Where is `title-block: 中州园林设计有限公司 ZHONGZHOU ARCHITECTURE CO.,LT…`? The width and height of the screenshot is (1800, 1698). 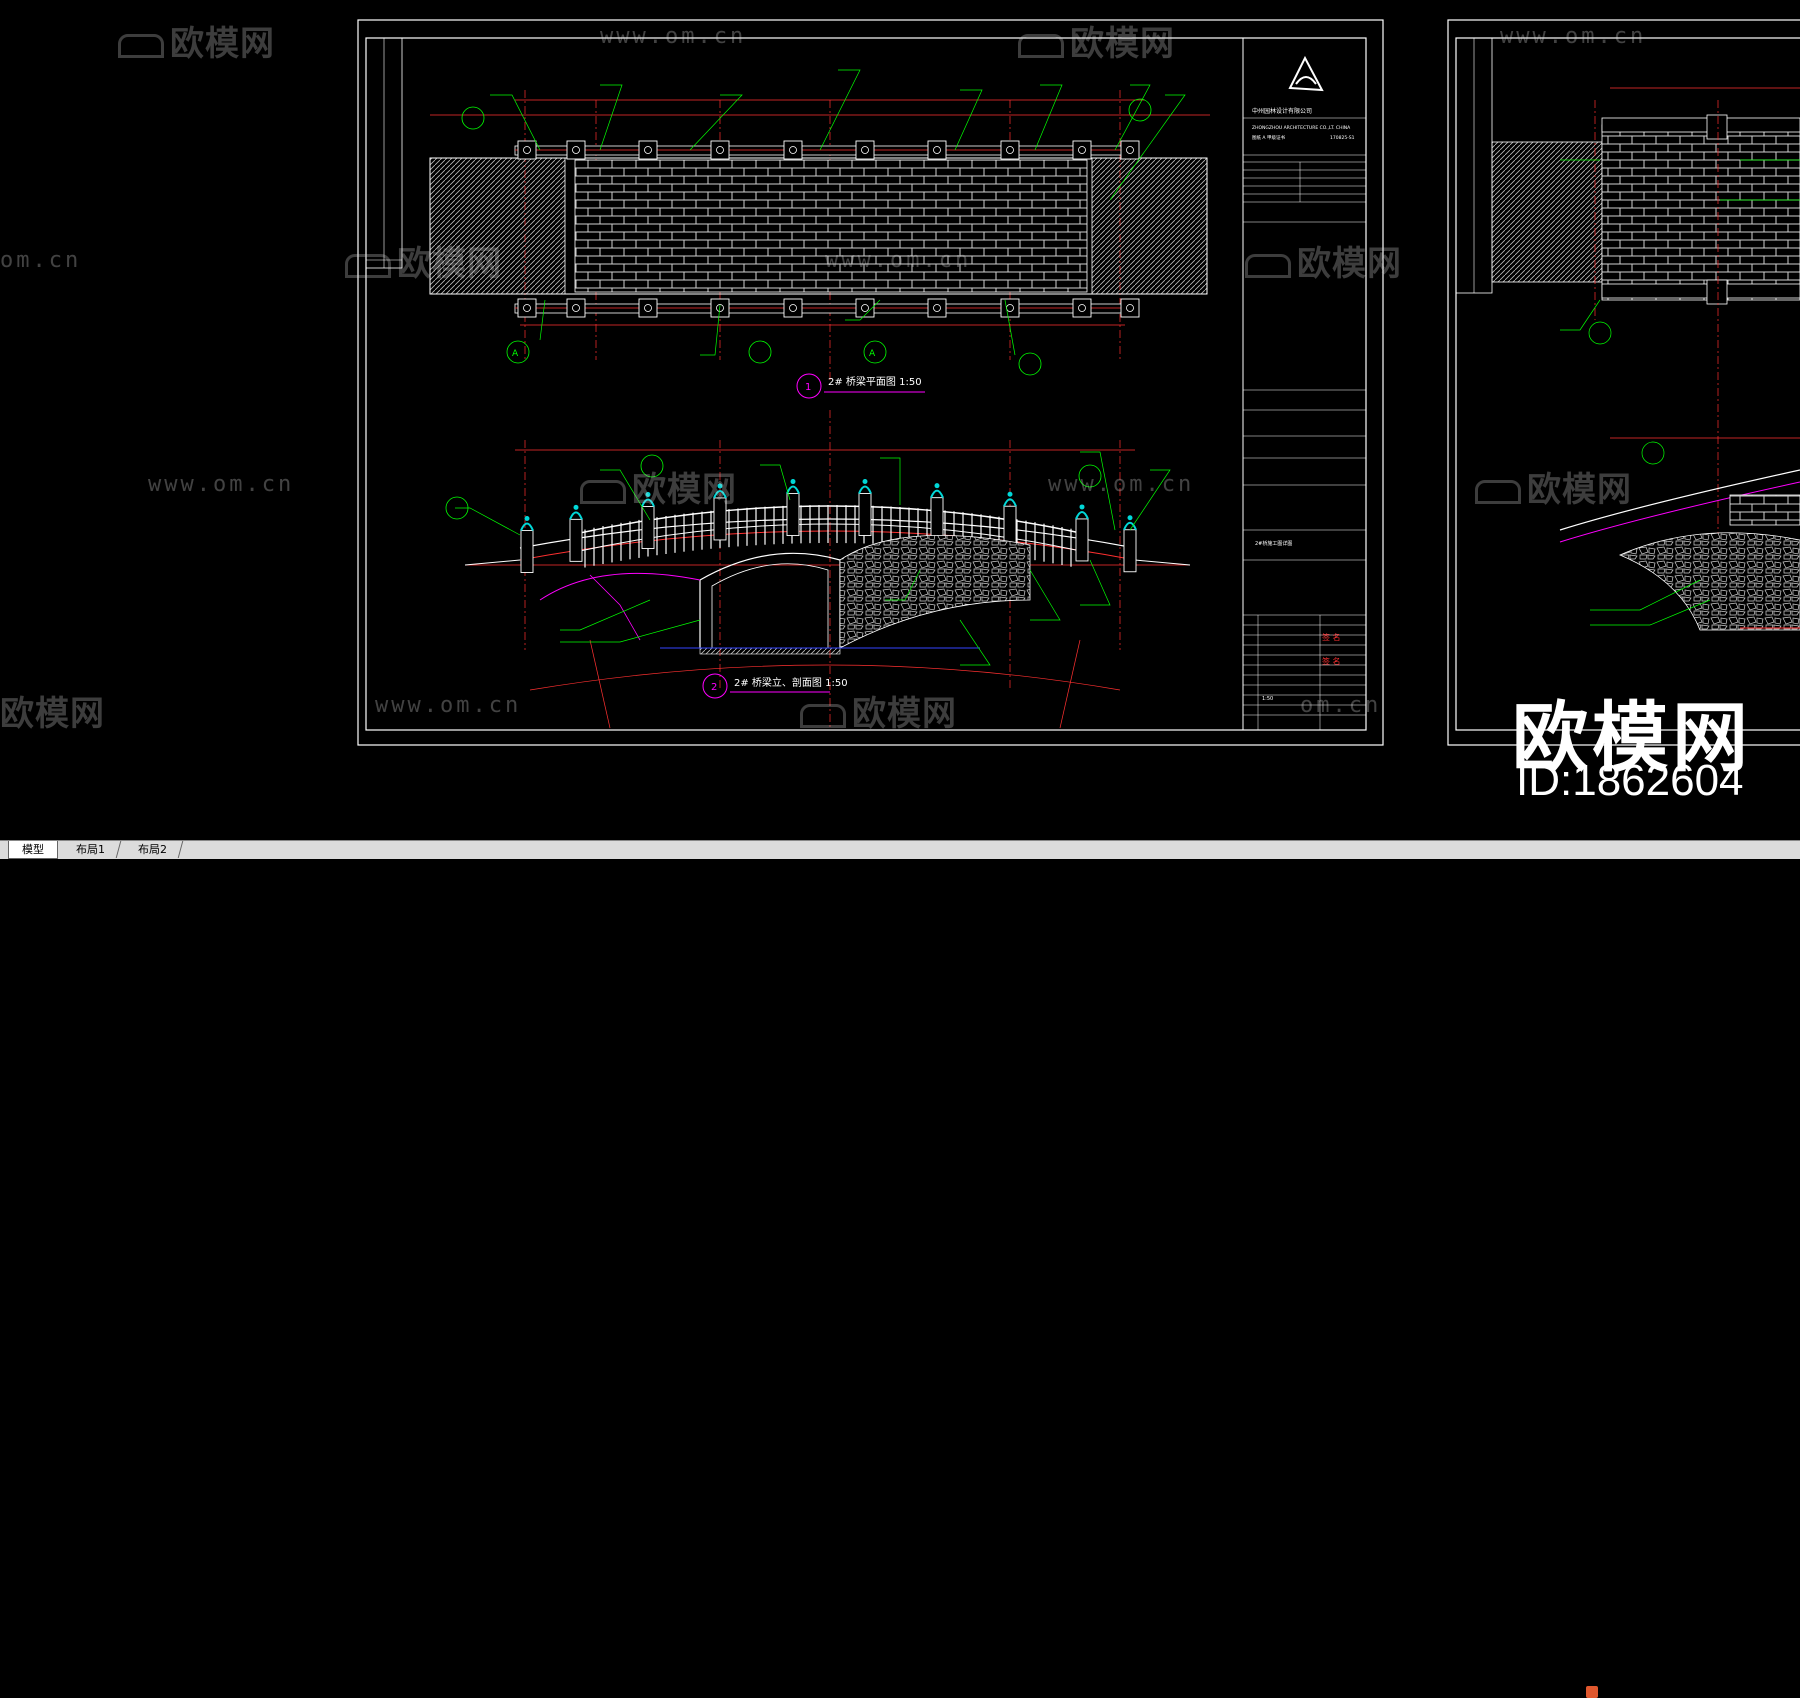 title-block: 中州园林设计有限公司 ZHONGZHOU ARCHITECTURE CO.,LT… is located at coordinates (1304, 384).